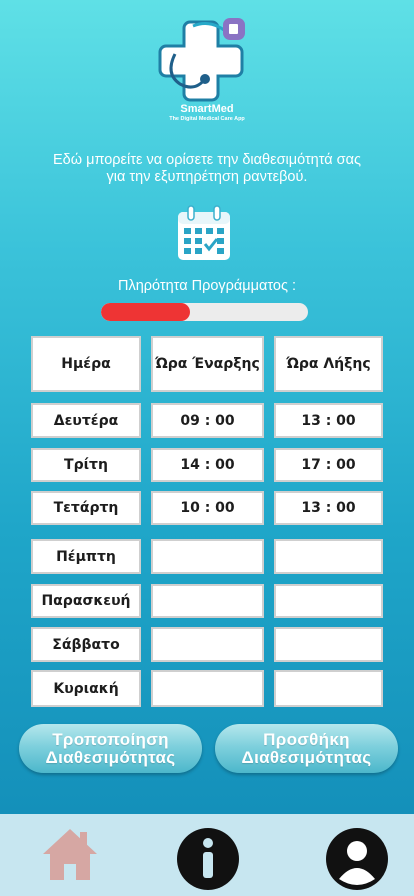 This screenshot has height=896, width=414. What do you see at coordinates (86, 465) in the screenshot?
I see `day-cell: Τρίτη` at bounding box center [86, 465].